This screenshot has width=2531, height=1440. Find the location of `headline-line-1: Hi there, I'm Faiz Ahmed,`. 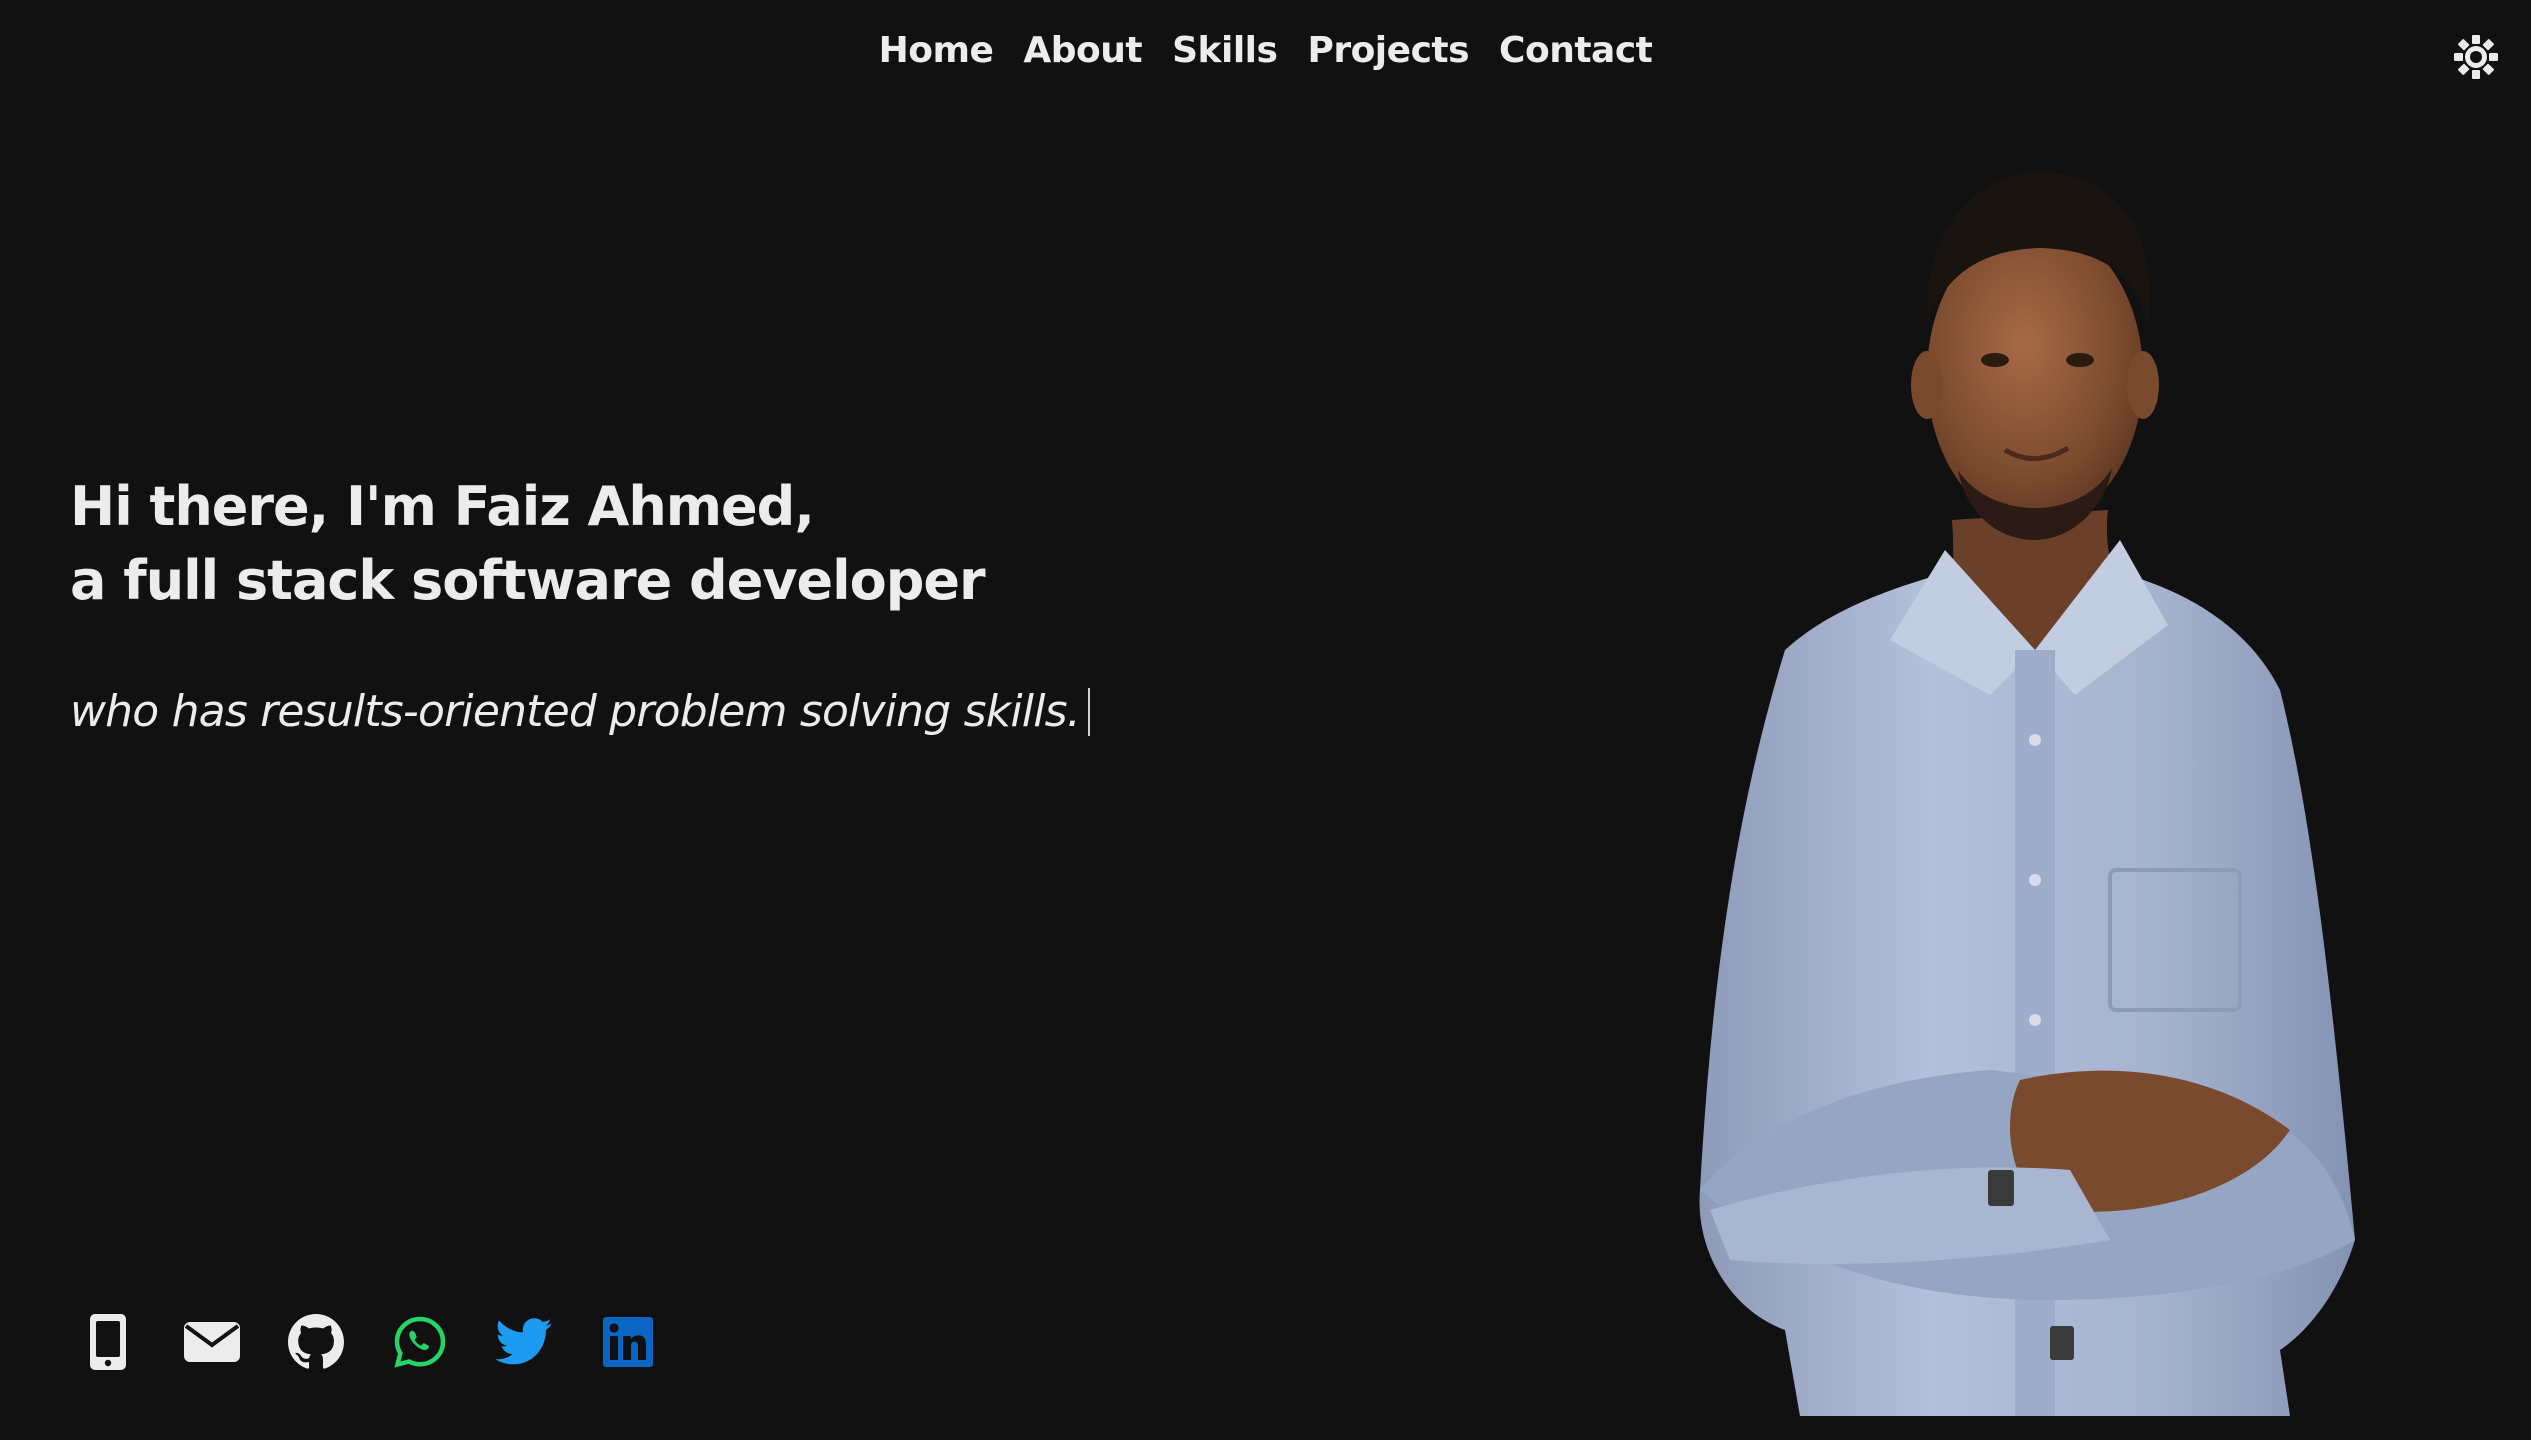

headline-line-1: Hi there, I'm Faiz Ahmed, is located at coordinates (442, 506).